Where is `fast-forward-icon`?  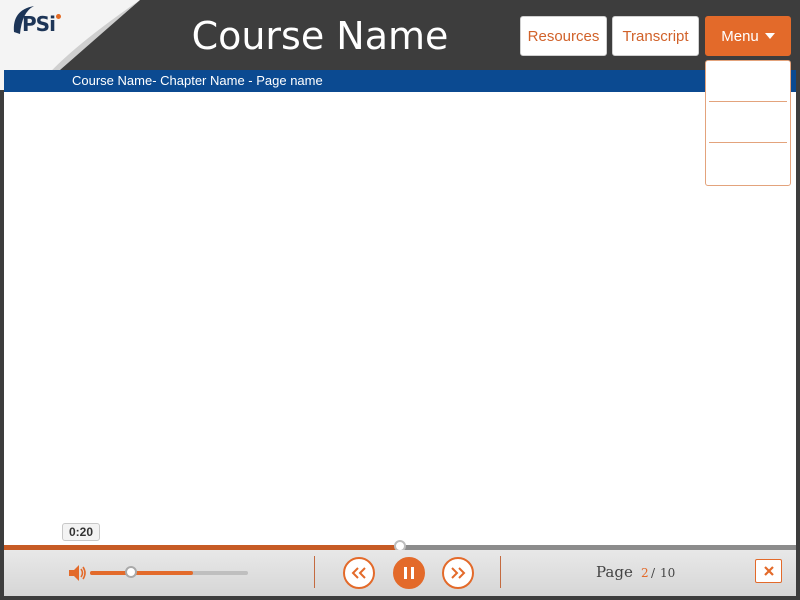
fast-forward-icon is located at coordinates (458, 573).